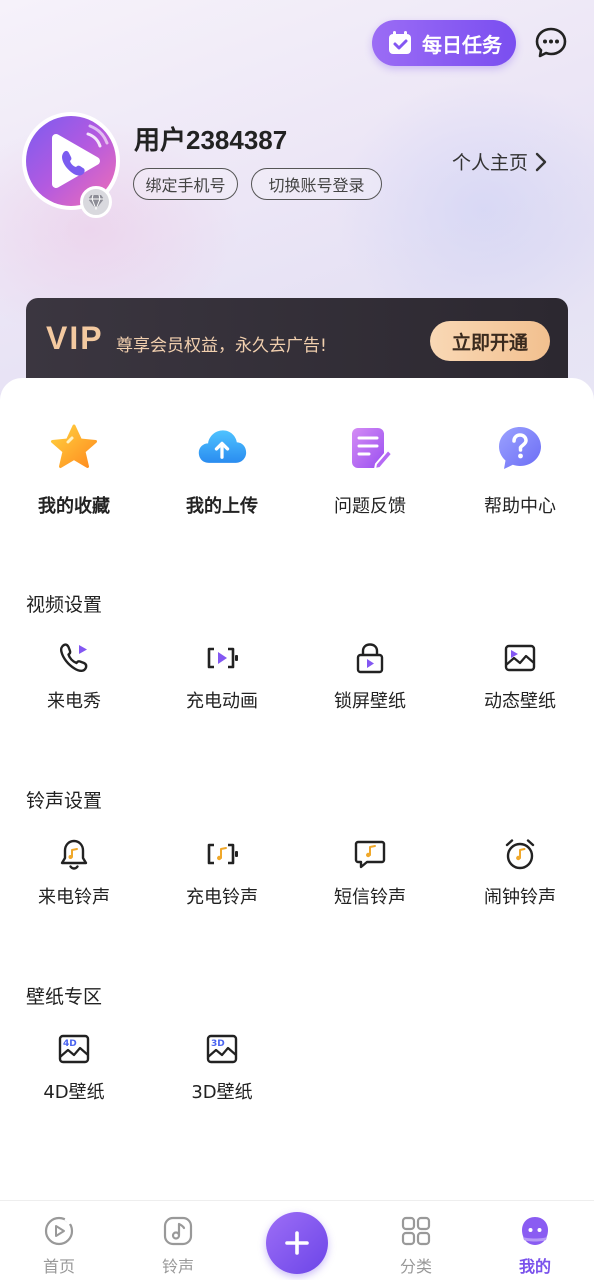 The width and height of the screenshot is (594, 1280). What do you see at coordinates (462, 44) in the screenshot?
I see `daily-task-label: 每日任务` at bounding box center [462, 44].